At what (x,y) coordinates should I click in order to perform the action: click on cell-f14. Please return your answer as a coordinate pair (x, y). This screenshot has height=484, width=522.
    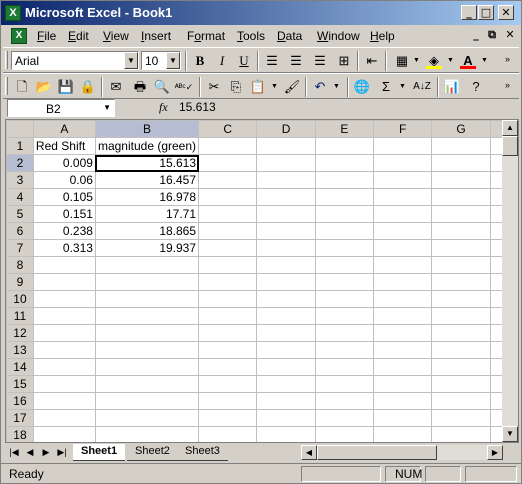
    Looking at the image, I should click on (403, 367).